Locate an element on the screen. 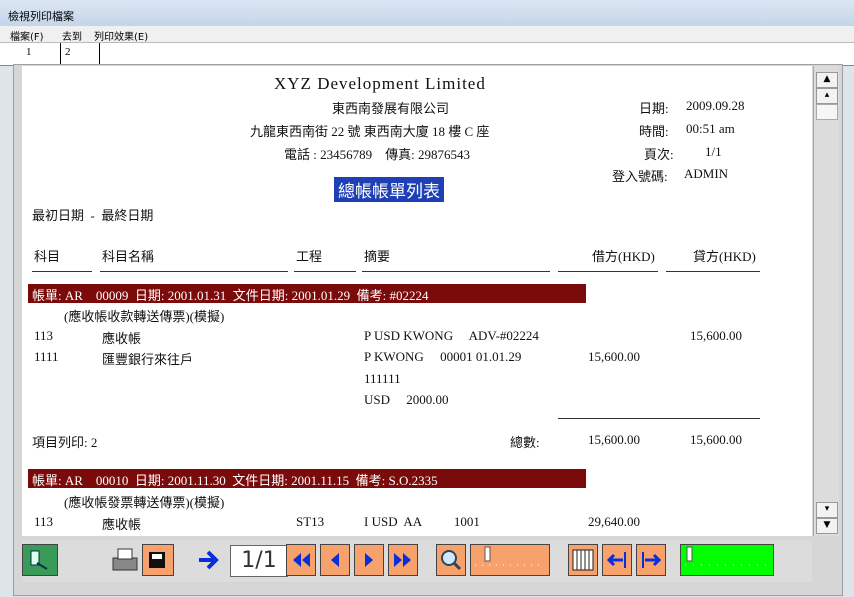 This screenshot has height=597, width=854. line-summary-extra: 111111 is located at coordinates (382, 378).